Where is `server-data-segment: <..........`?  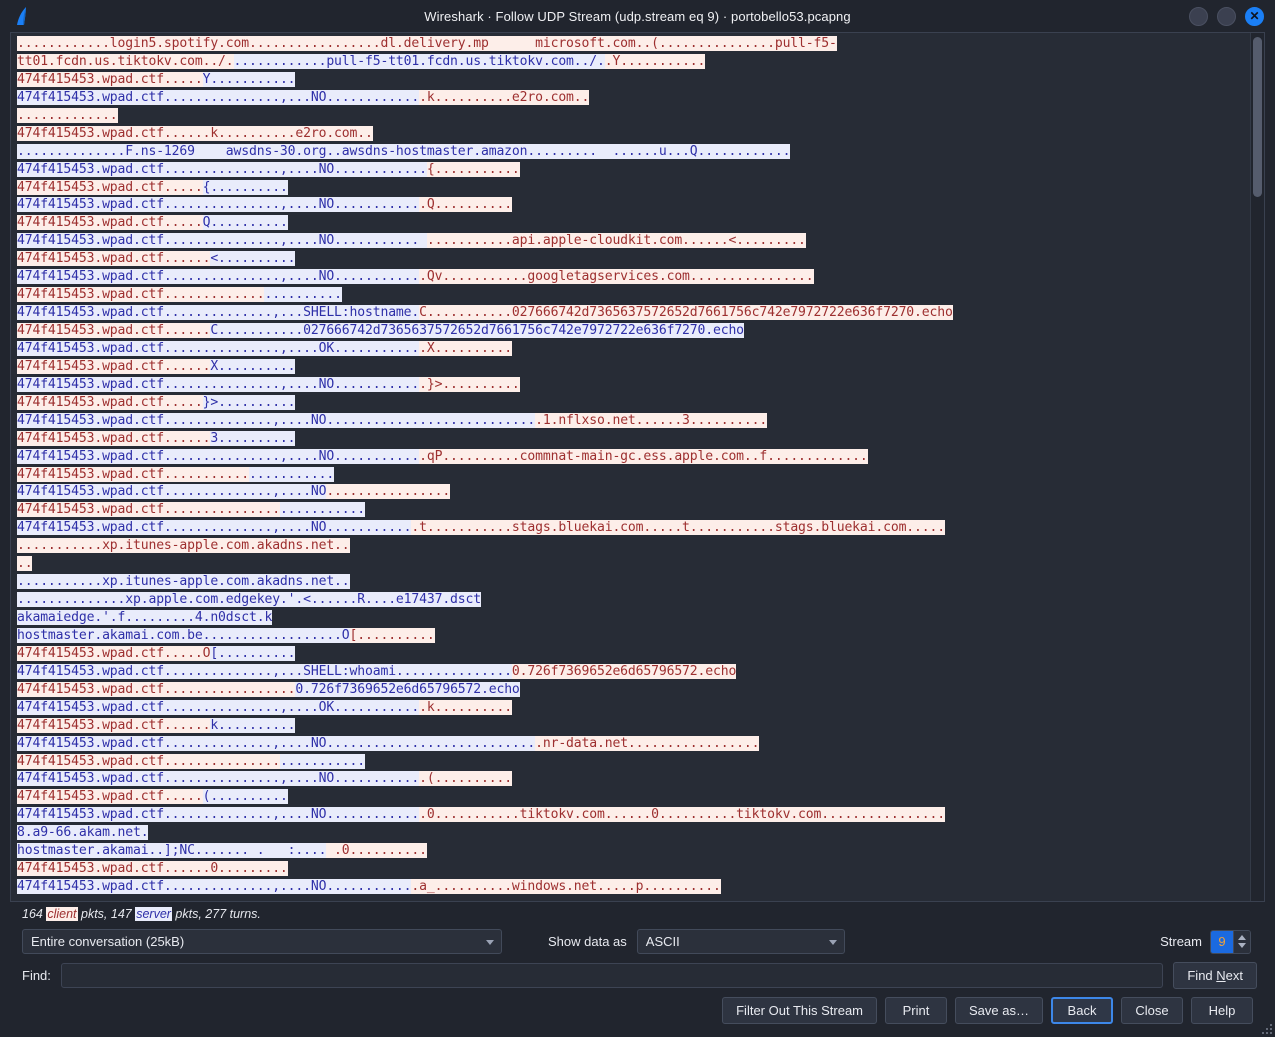 server-data-segment: <.......... is located at coordinates (253, 259).